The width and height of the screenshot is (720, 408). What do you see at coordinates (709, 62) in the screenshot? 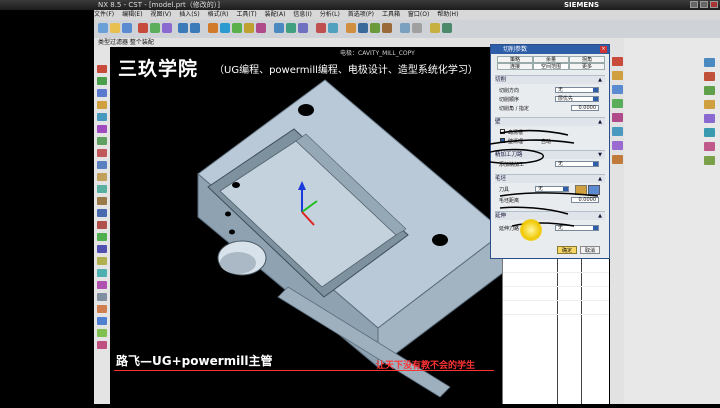
I see `panel-tool-1-icon` at bounding box center [709, 62].